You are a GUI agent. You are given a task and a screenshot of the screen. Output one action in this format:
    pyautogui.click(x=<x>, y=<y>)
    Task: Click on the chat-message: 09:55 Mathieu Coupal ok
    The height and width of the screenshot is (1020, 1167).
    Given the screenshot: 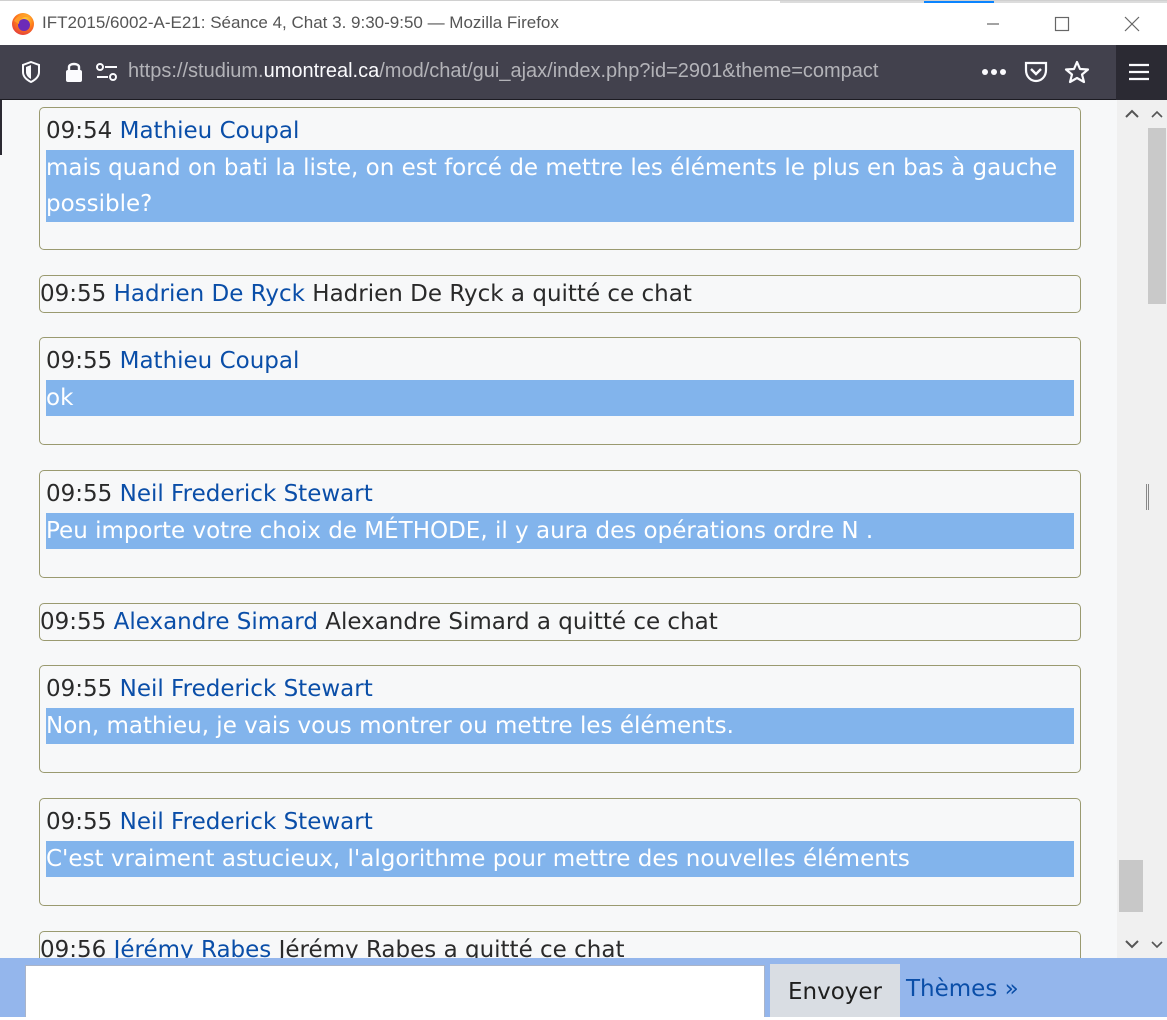 What is the action you would take?
    pyautogui.click(x=560, y=391)
    